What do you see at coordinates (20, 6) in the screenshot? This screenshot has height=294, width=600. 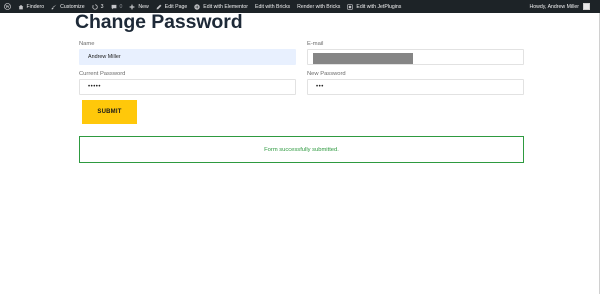 I see `home-icon` at bounding box center [20, 6].